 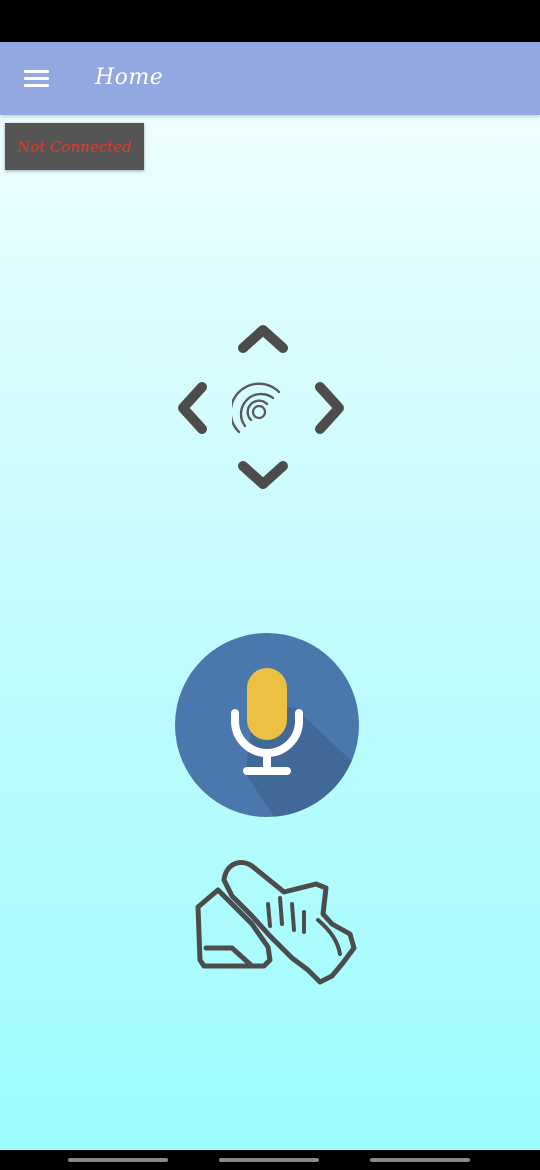 What do you see at coordinates (420, 1160) in the screenshot?
I see `nav-back-indicator` at bounding box center [420, 1160].